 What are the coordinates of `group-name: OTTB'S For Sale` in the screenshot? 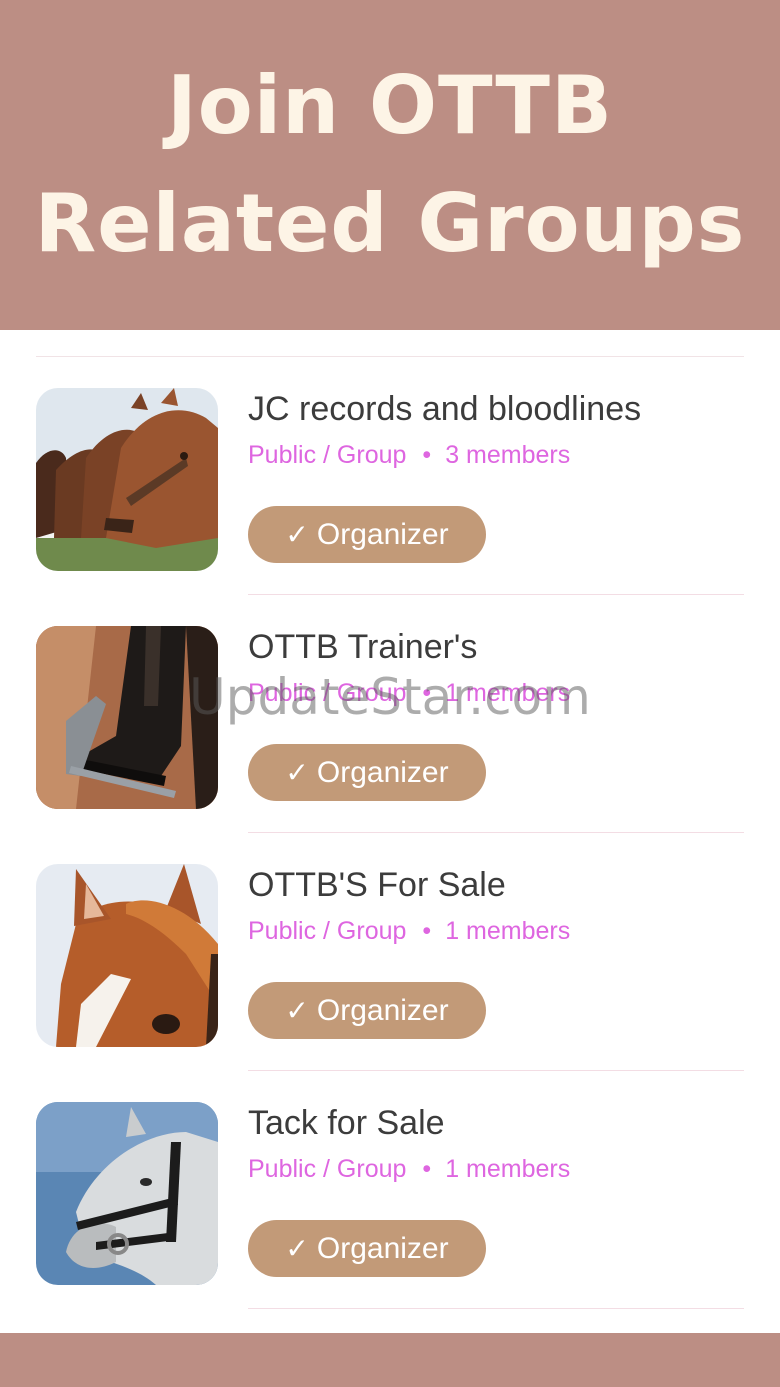 It's located at (377, 885).